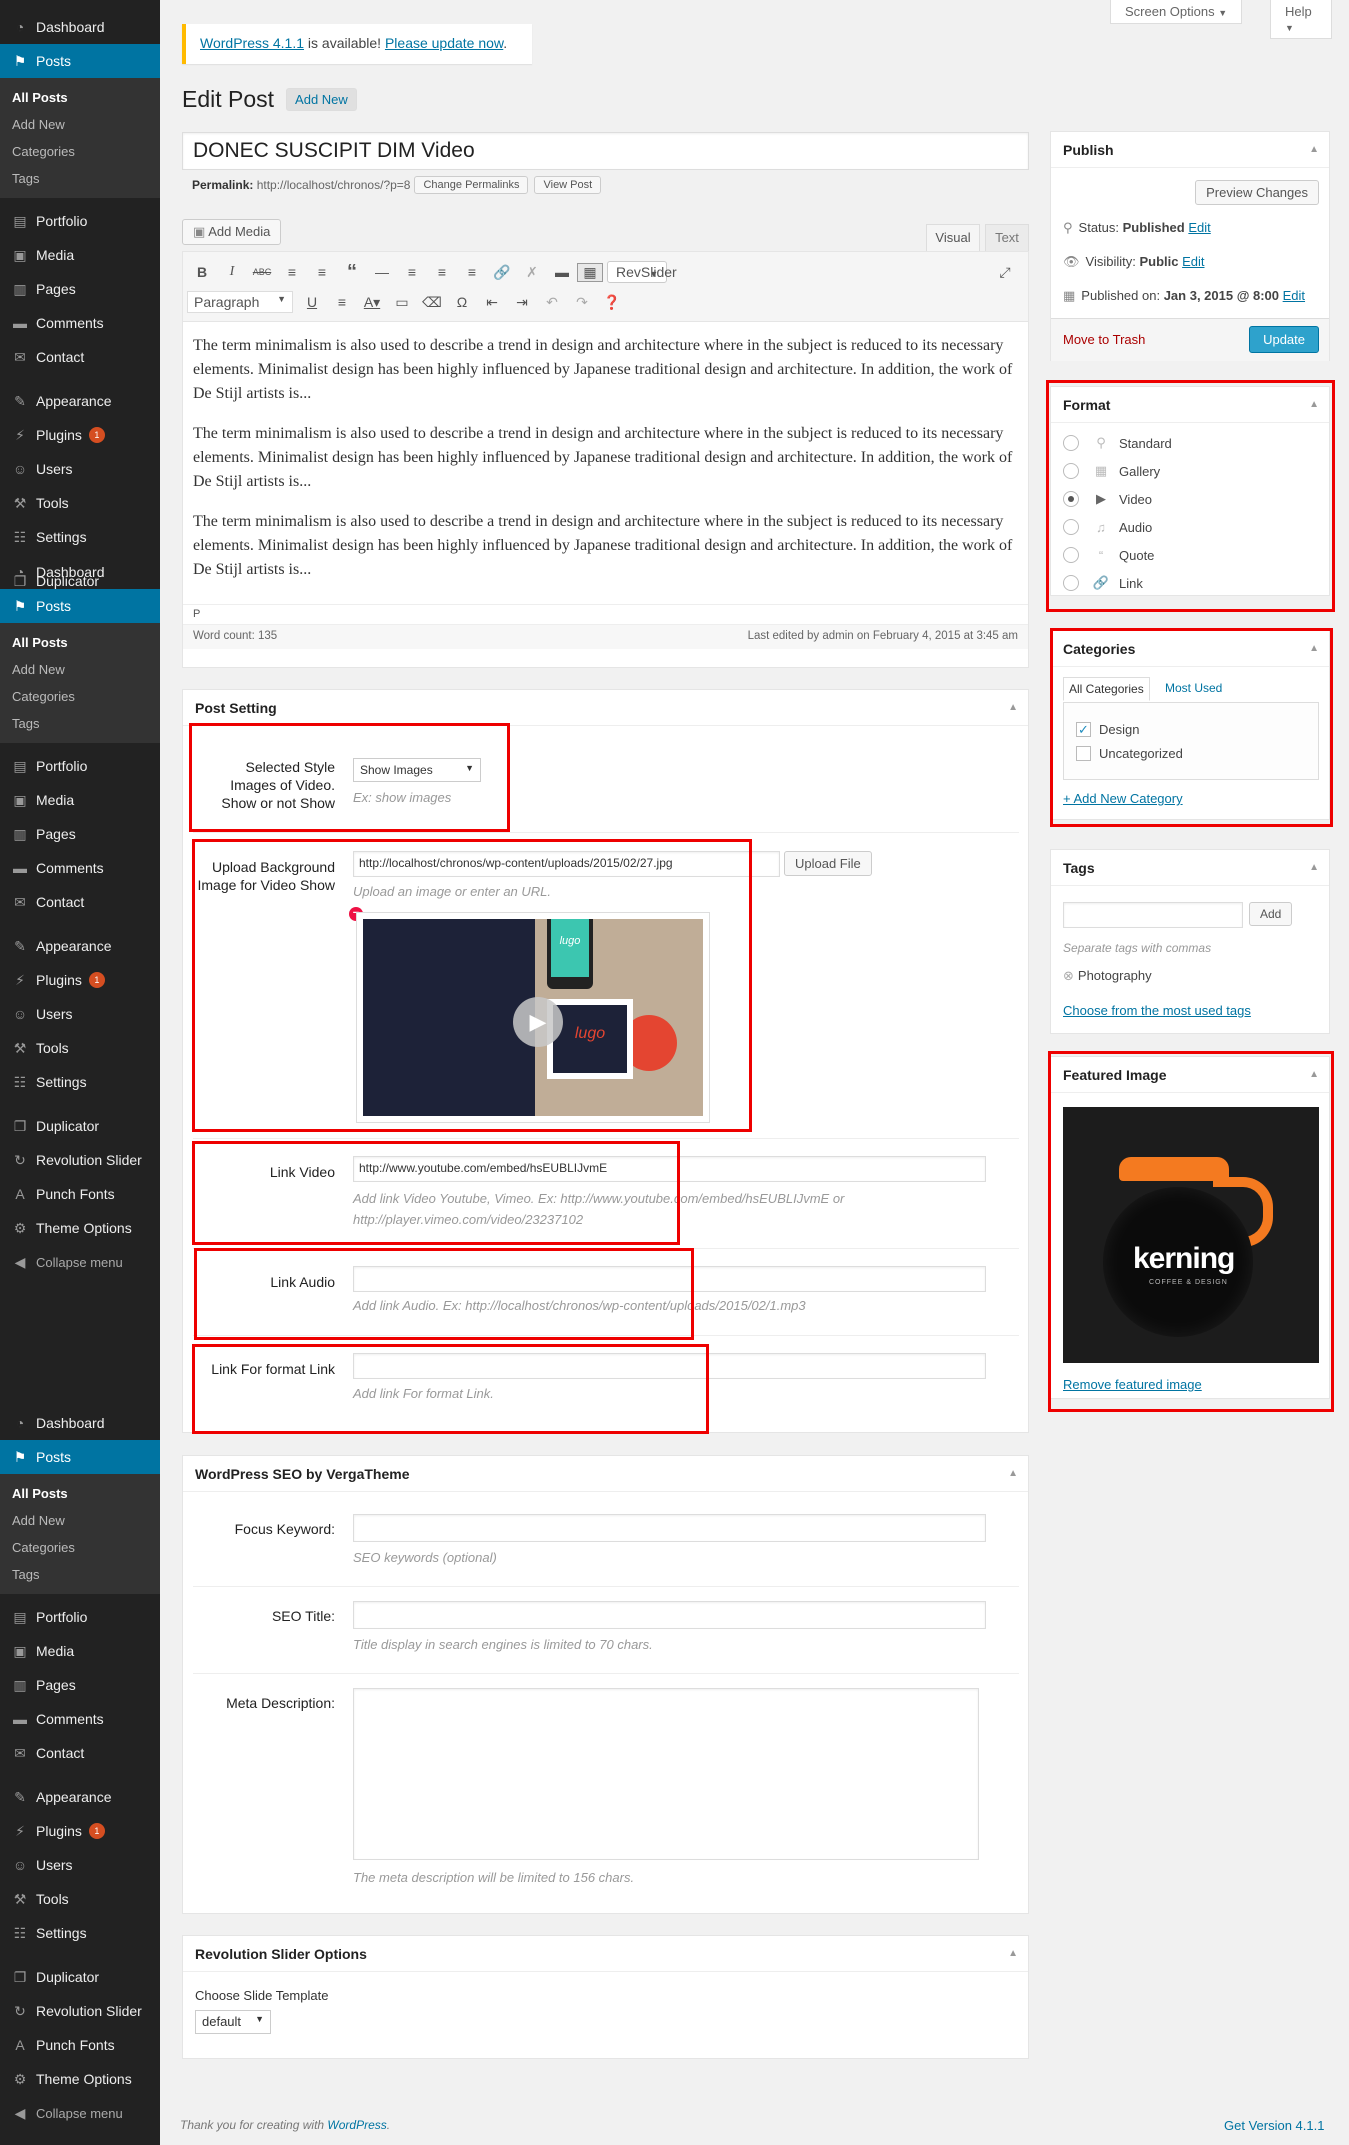 The height and width of the screenshot is (2145, 1349). Describe the element at coordinates (642, 272) in the screenshot. I see `revslider-dropdown: RevSlider ▼` at that location.